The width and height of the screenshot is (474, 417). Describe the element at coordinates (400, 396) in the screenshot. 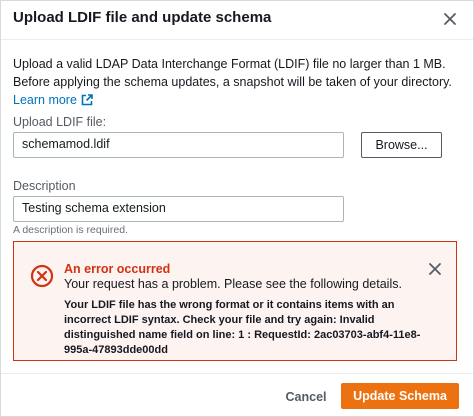

I see `update-schema-button: Update Schema` at that location.